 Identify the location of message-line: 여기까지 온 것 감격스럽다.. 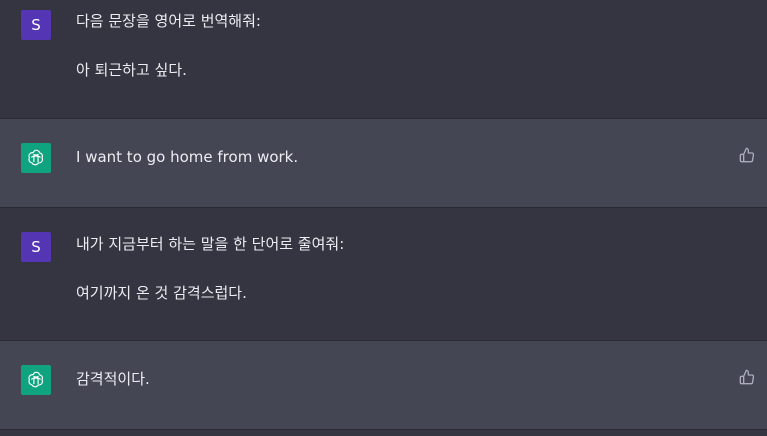
(161, 293).